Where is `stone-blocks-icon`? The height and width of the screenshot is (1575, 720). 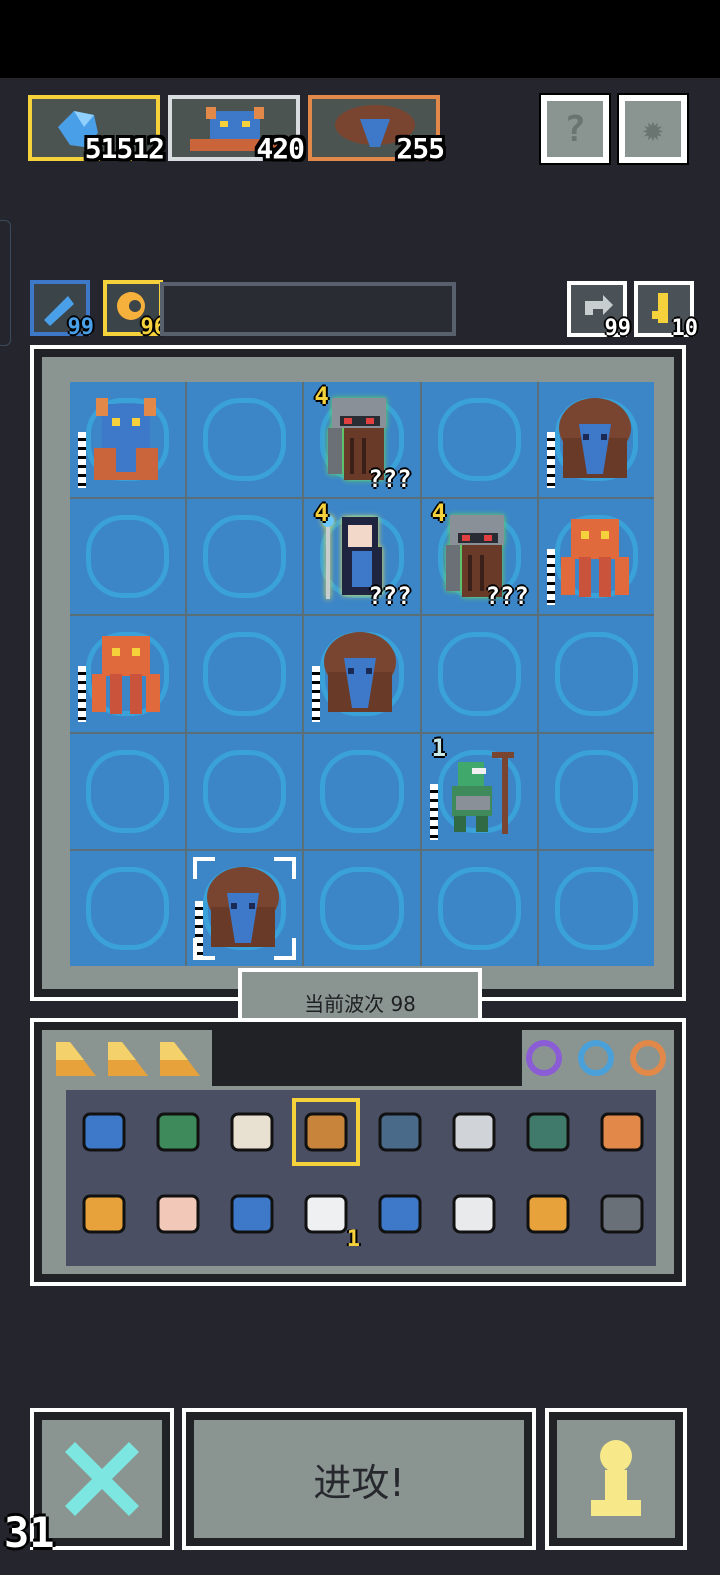
stone-blocks-icon is located at coordinates (400, 1132).